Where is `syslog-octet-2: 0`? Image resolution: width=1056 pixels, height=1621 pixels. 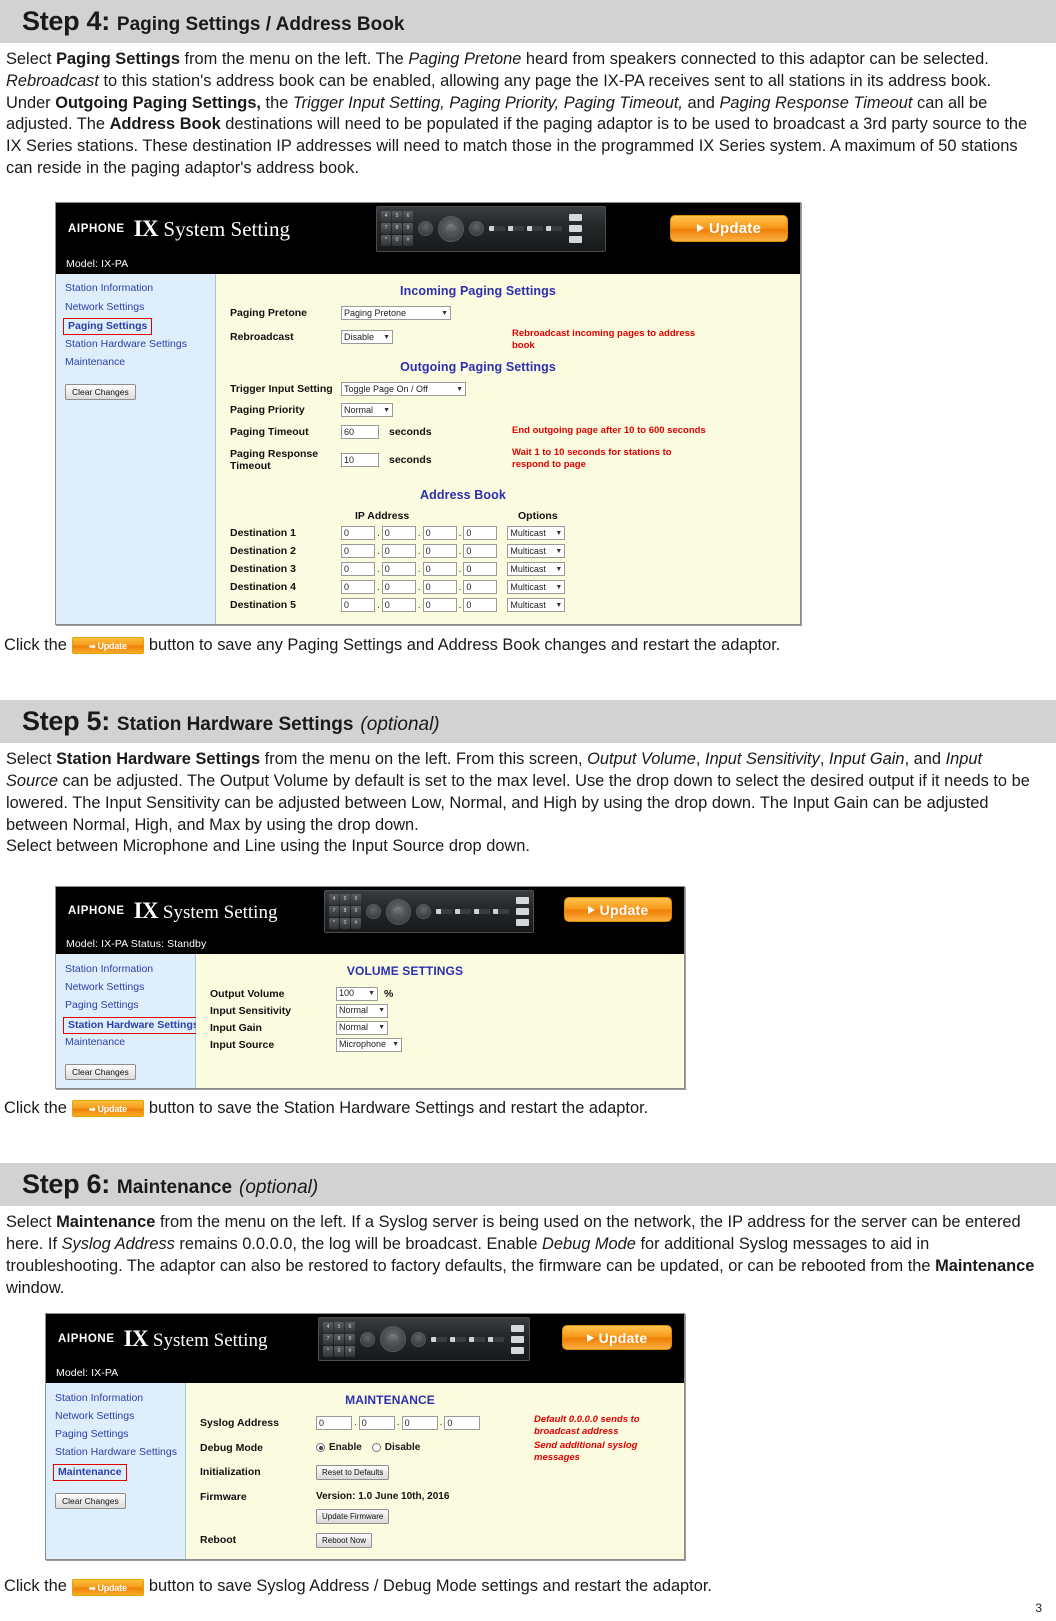
syslog-octet-2: 0 is located at coordinates (376, 1422).